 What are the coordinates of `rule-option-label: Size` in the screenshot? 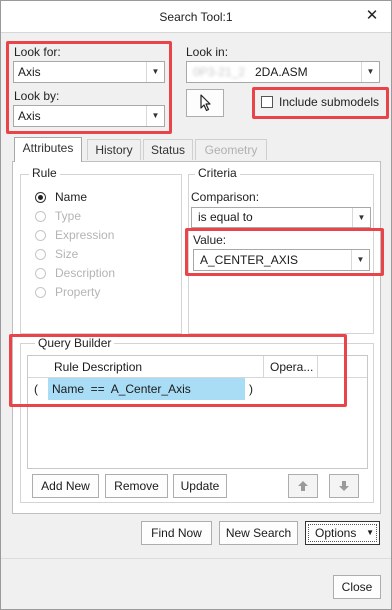 It's located at (67, 254).